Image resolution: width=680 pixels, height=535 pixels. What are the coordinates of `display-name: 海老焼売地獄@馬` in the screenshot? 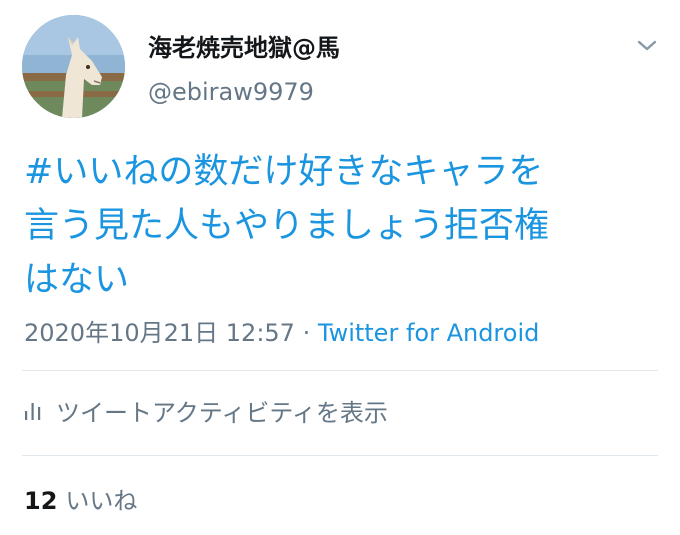 It's located at (244, 45).